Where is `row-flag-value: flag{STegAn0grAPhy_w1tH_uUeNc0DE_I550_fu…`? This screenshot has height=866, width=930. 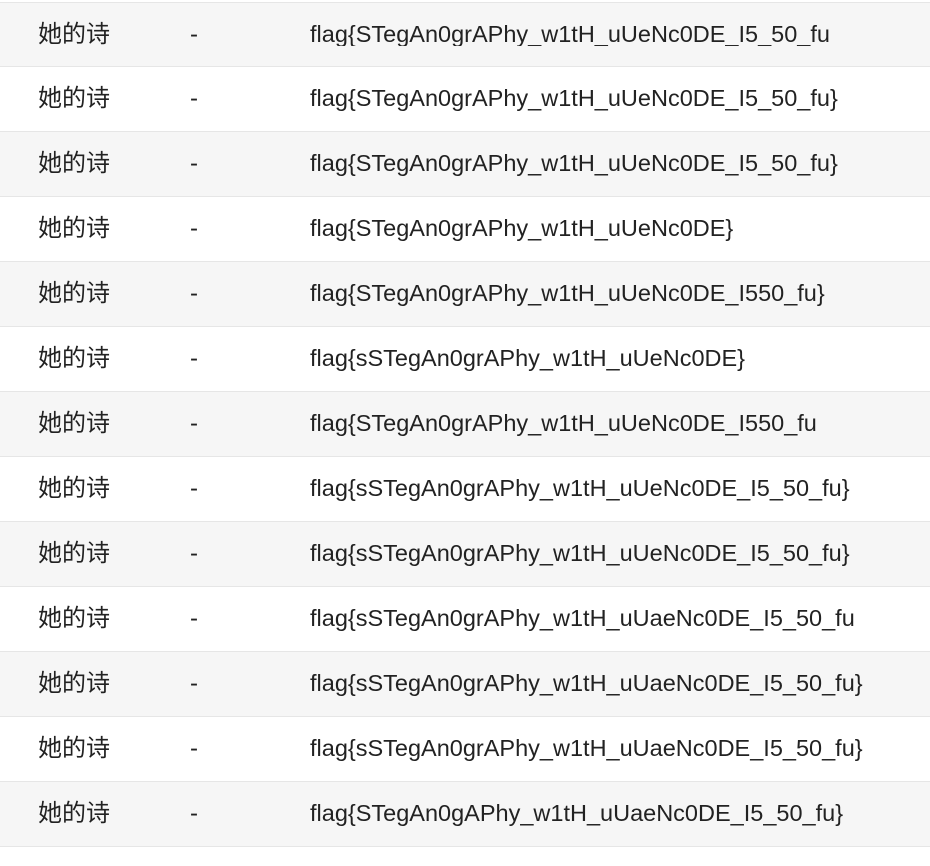
row-flag-value: flag{STegAn0grAPhy_w1tH_uUeNc0DE_I550_fu… is located at coordinates (567, 294).